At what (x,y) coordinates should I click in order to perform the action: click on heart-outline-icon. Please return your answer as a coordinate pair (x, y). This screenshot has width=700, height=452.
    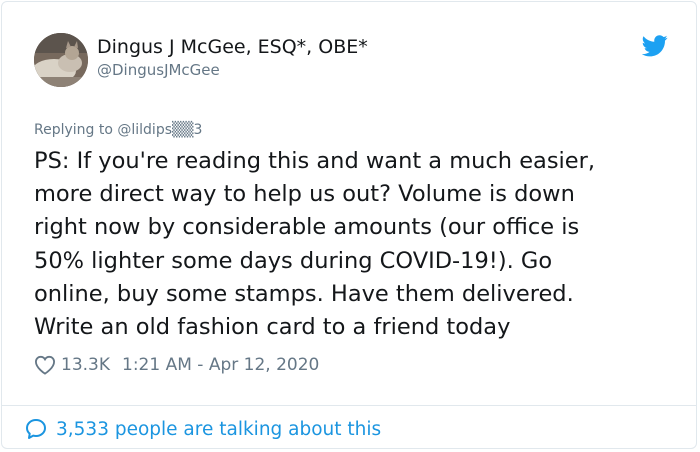
    Looking at the image, I should click on (45, 365).